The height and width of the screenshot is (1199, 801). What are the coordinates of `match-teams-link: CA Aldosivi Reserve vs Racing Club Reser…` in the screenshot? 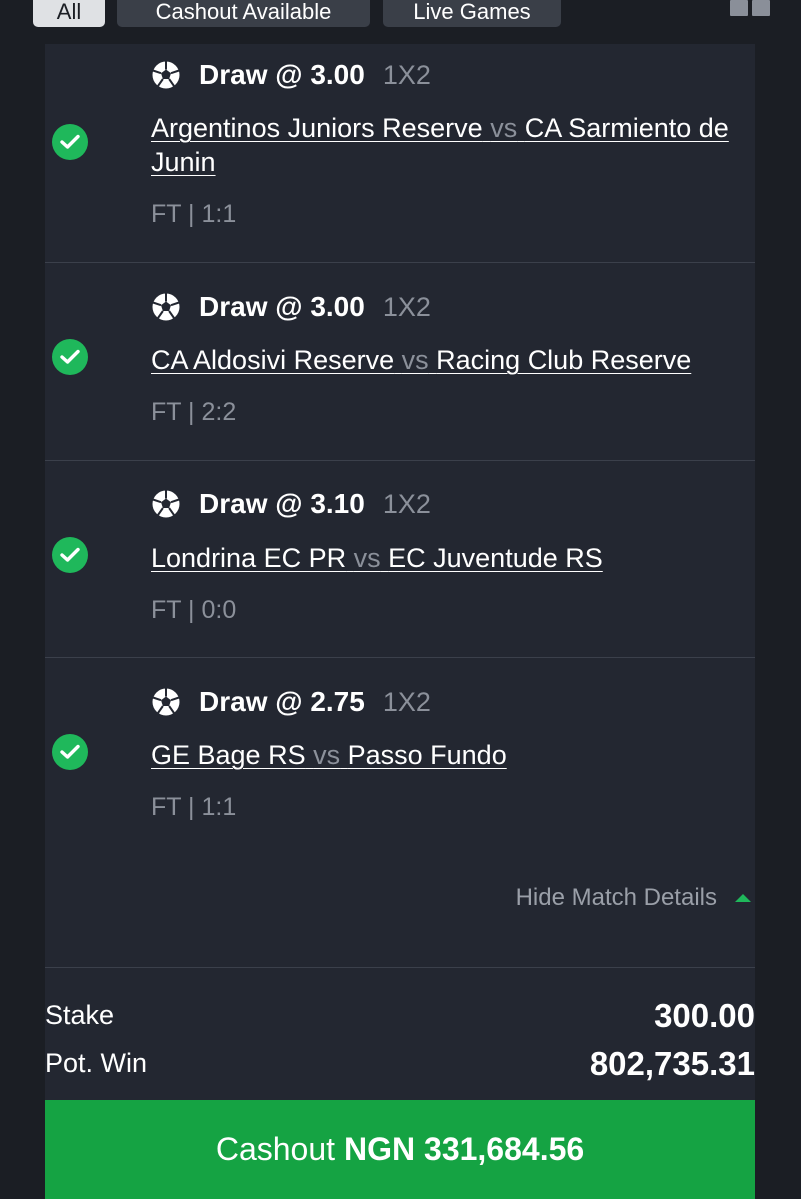 It's located at (451, 360).